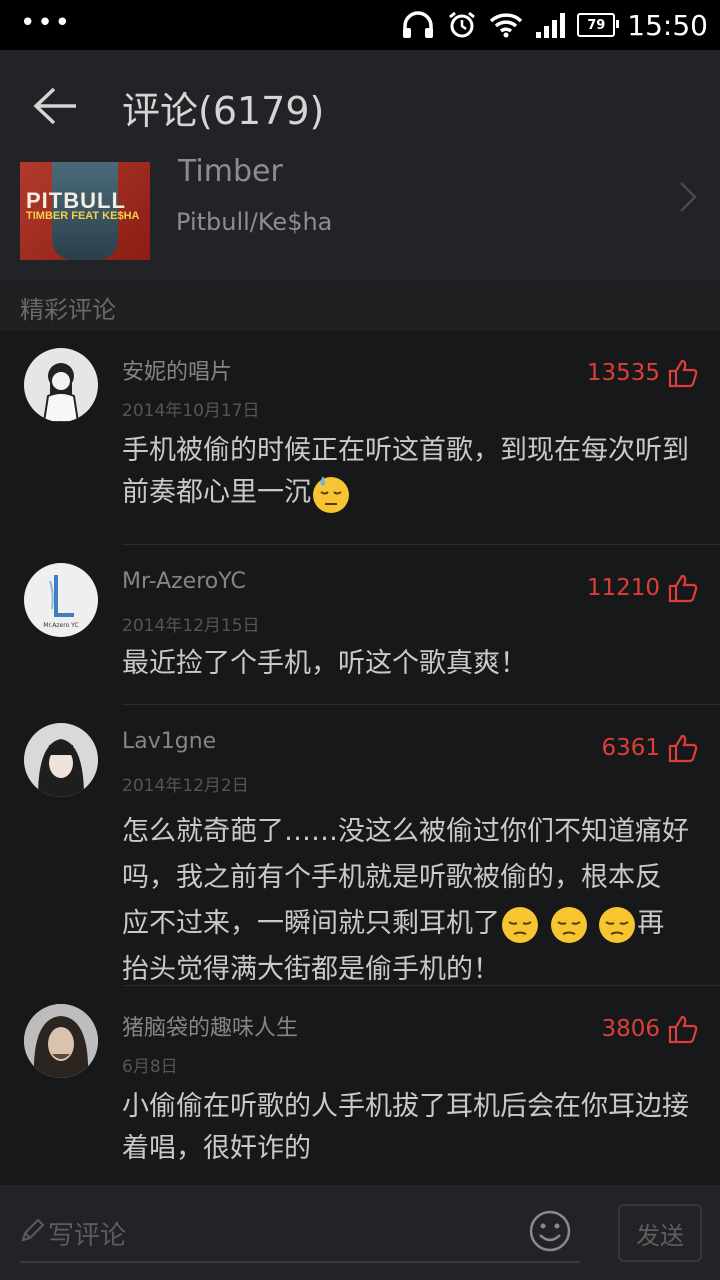 This screenshot has width=720, height=1280. I want to click on section-label: 精彩评论, so click(68, 310).